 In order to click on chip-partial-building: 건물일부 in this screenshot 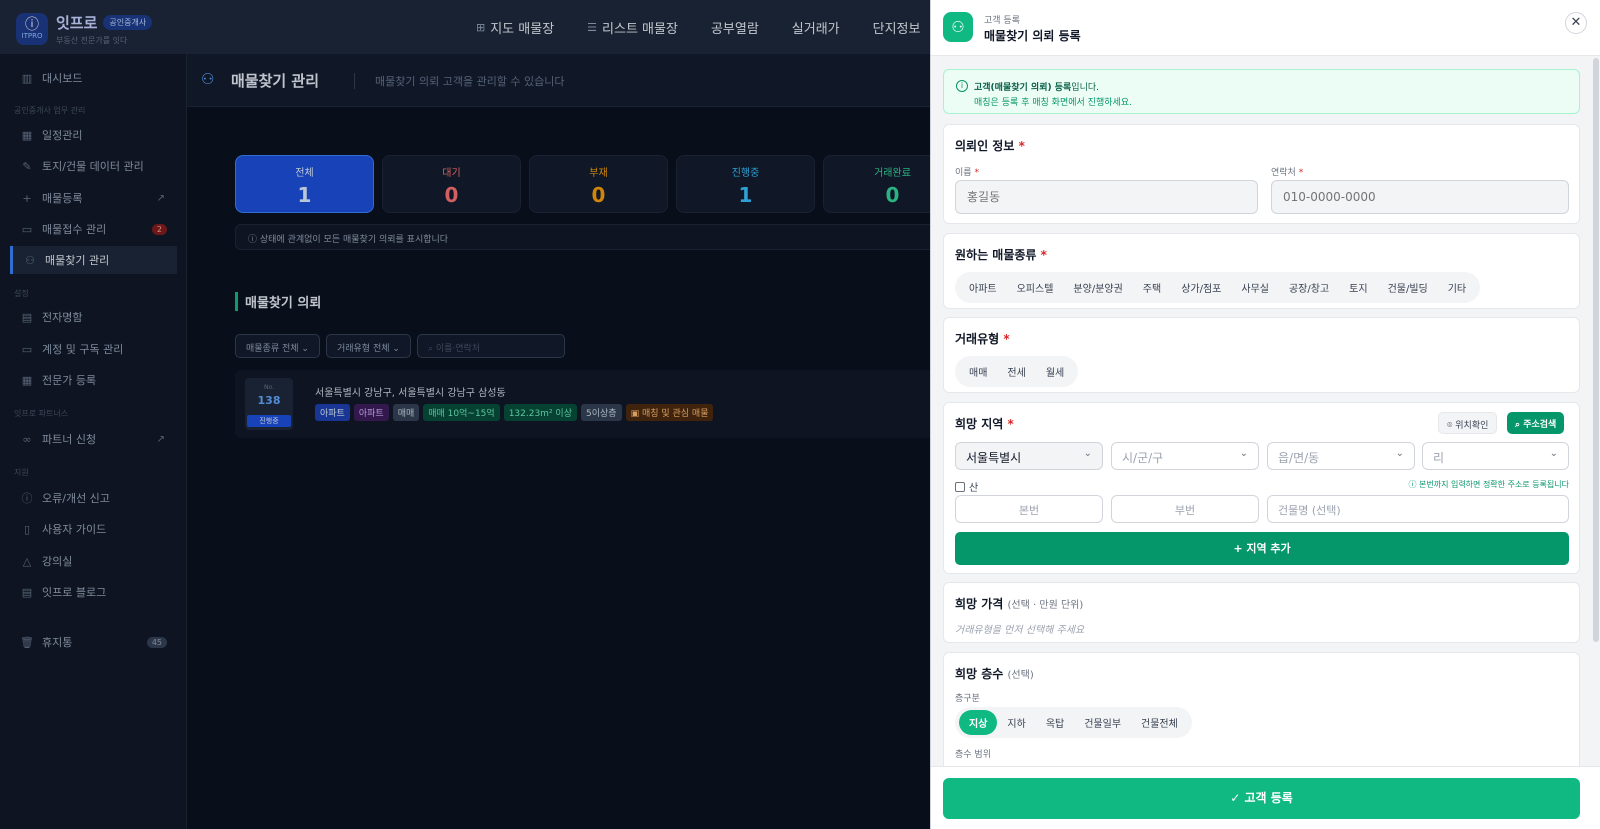, I will do `click(1102, 722)`.